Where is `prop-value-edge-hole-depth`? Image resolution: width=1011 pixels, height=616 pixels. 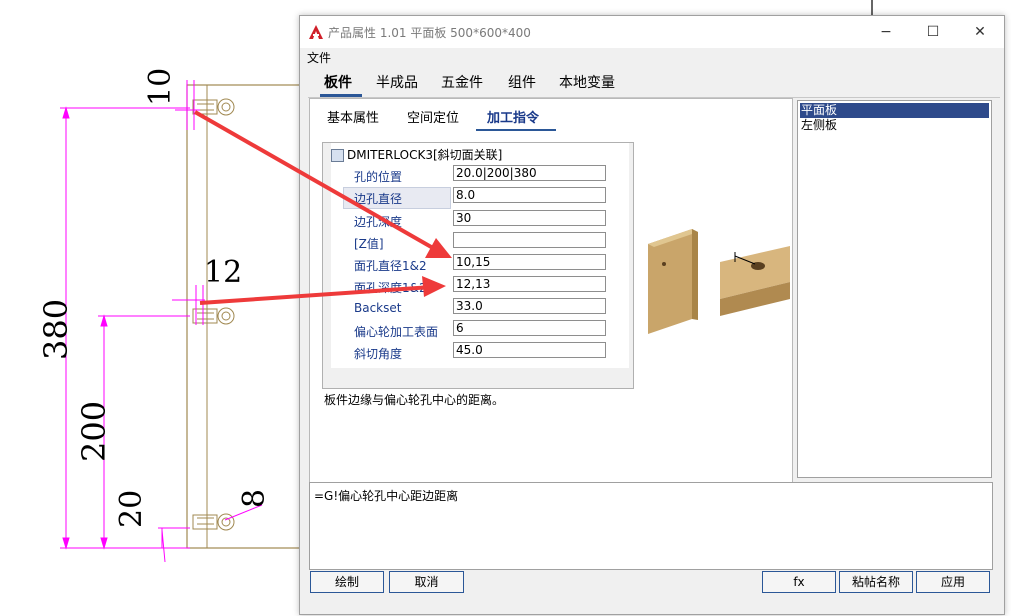 prop-value-edge-hole-depth is located at coordinates (529, 218).